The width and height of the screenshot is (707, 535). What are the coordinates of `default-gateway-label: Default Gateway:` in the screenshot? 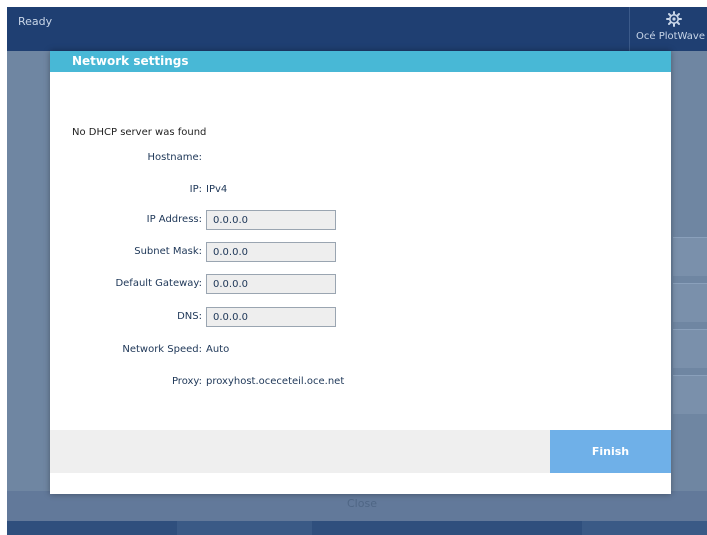 It's located at (158, 283).